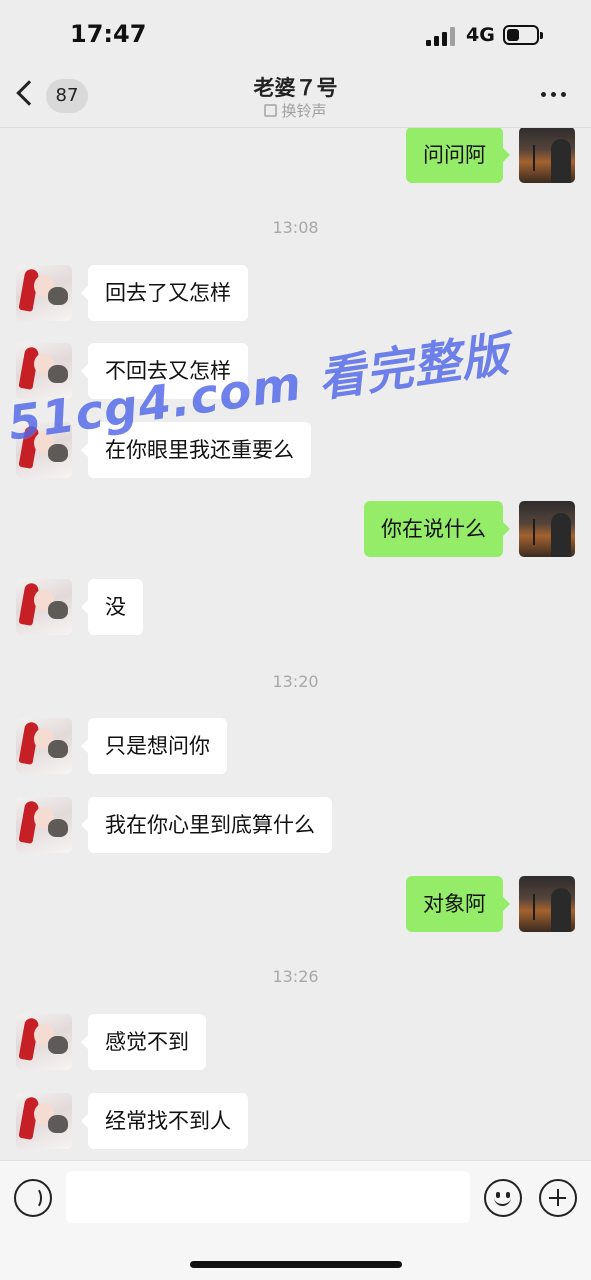 The width and height of the screenshot is (591, 1280). I want to click on change-ringtone: 换铃声, so click(295, 110).